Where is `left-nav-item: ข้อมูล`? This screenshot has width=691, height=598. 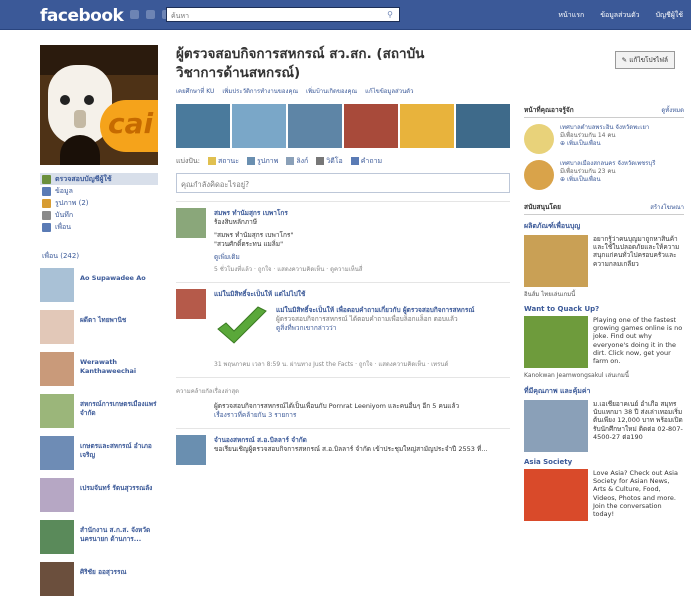 left-nav-item: ข้อมูล is located at coordinates (99, 191).